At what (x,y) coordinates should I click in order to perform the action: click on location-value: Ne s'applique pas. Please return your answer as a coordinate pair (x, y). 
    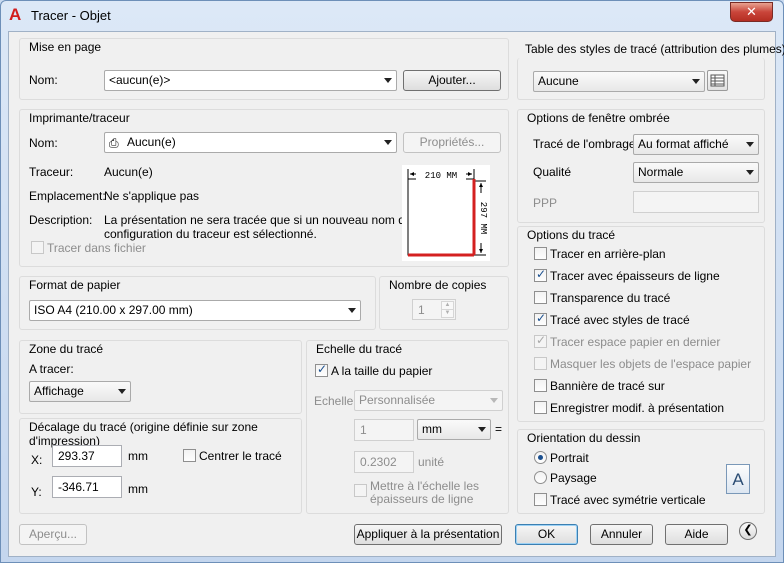
    Looking at the image, I should click on (152, 196).